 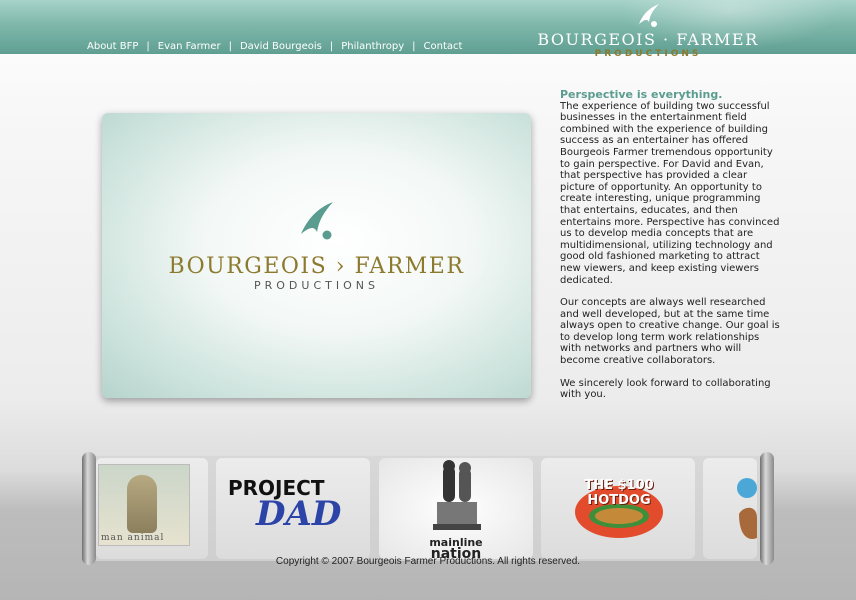 I want to click on nav-about: About BFP, so click(x=112, y=46).